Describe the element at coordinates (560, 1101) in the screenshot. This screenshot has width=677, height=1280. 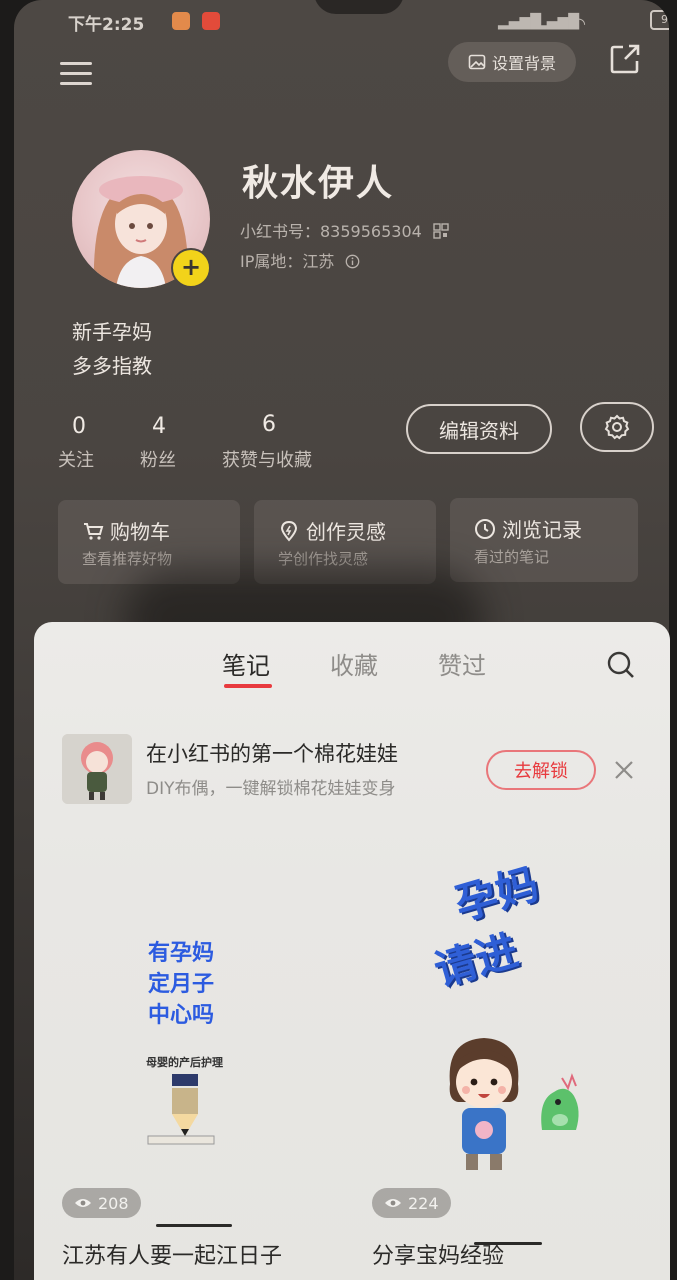
I see `dinosaur-illustration` at that location.